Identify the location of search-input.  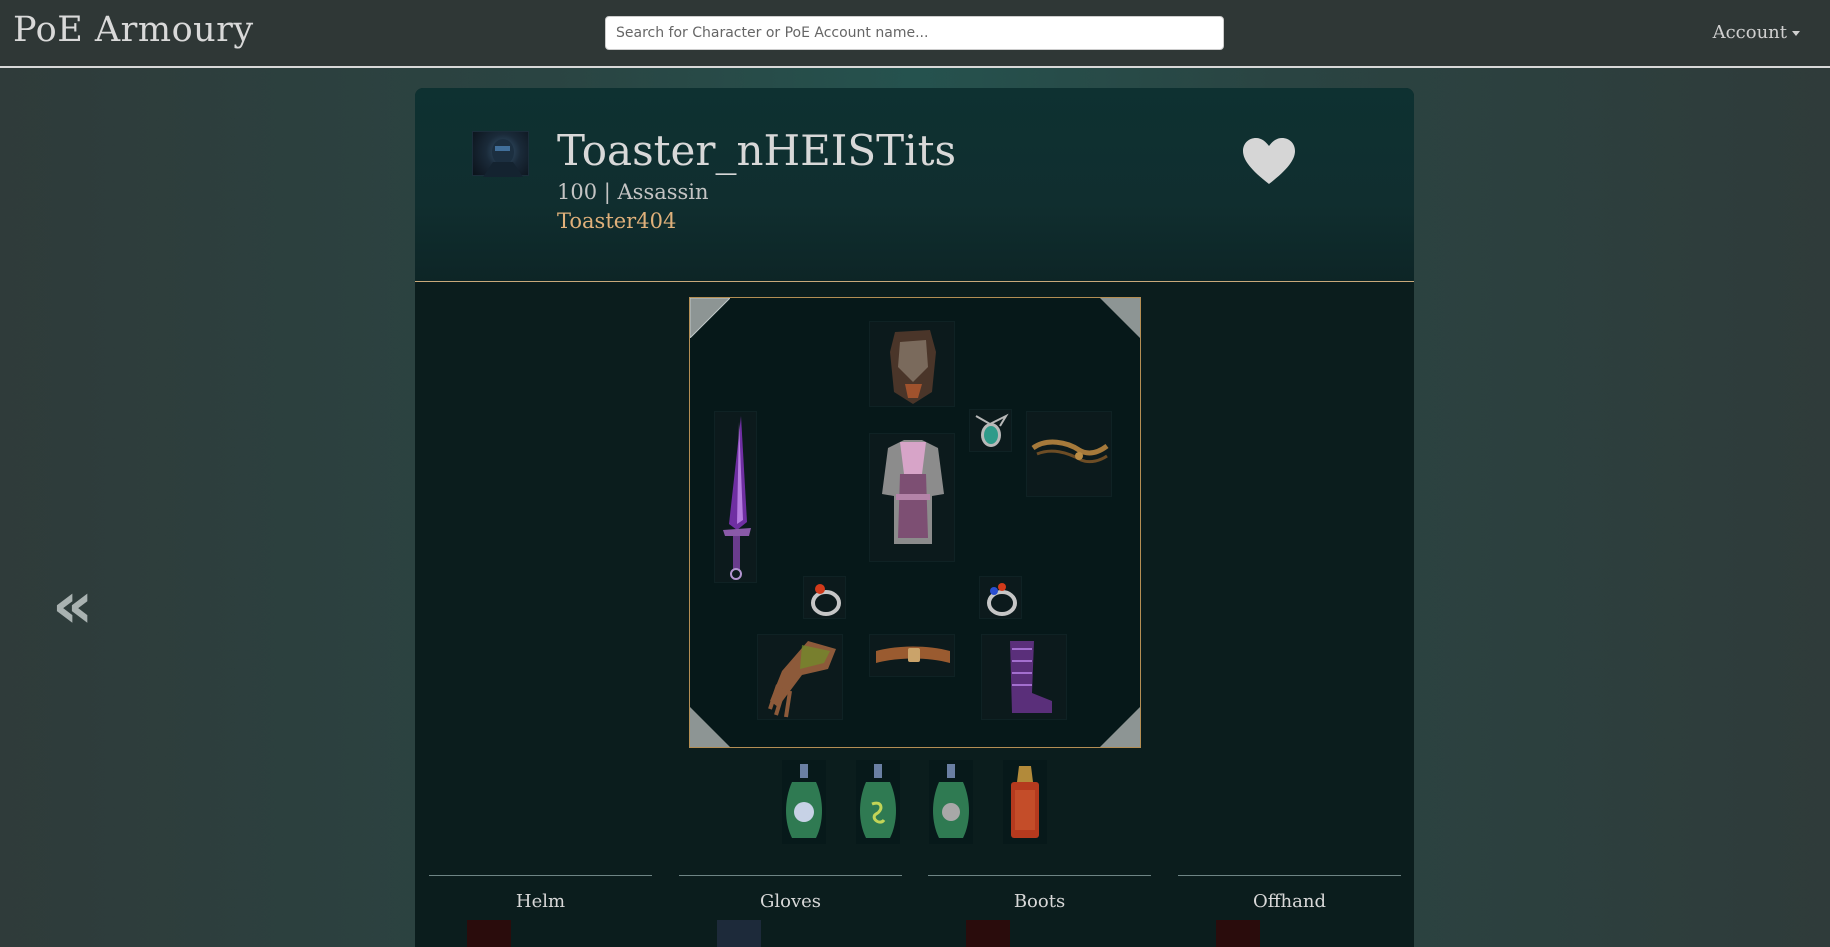
(914, 33).